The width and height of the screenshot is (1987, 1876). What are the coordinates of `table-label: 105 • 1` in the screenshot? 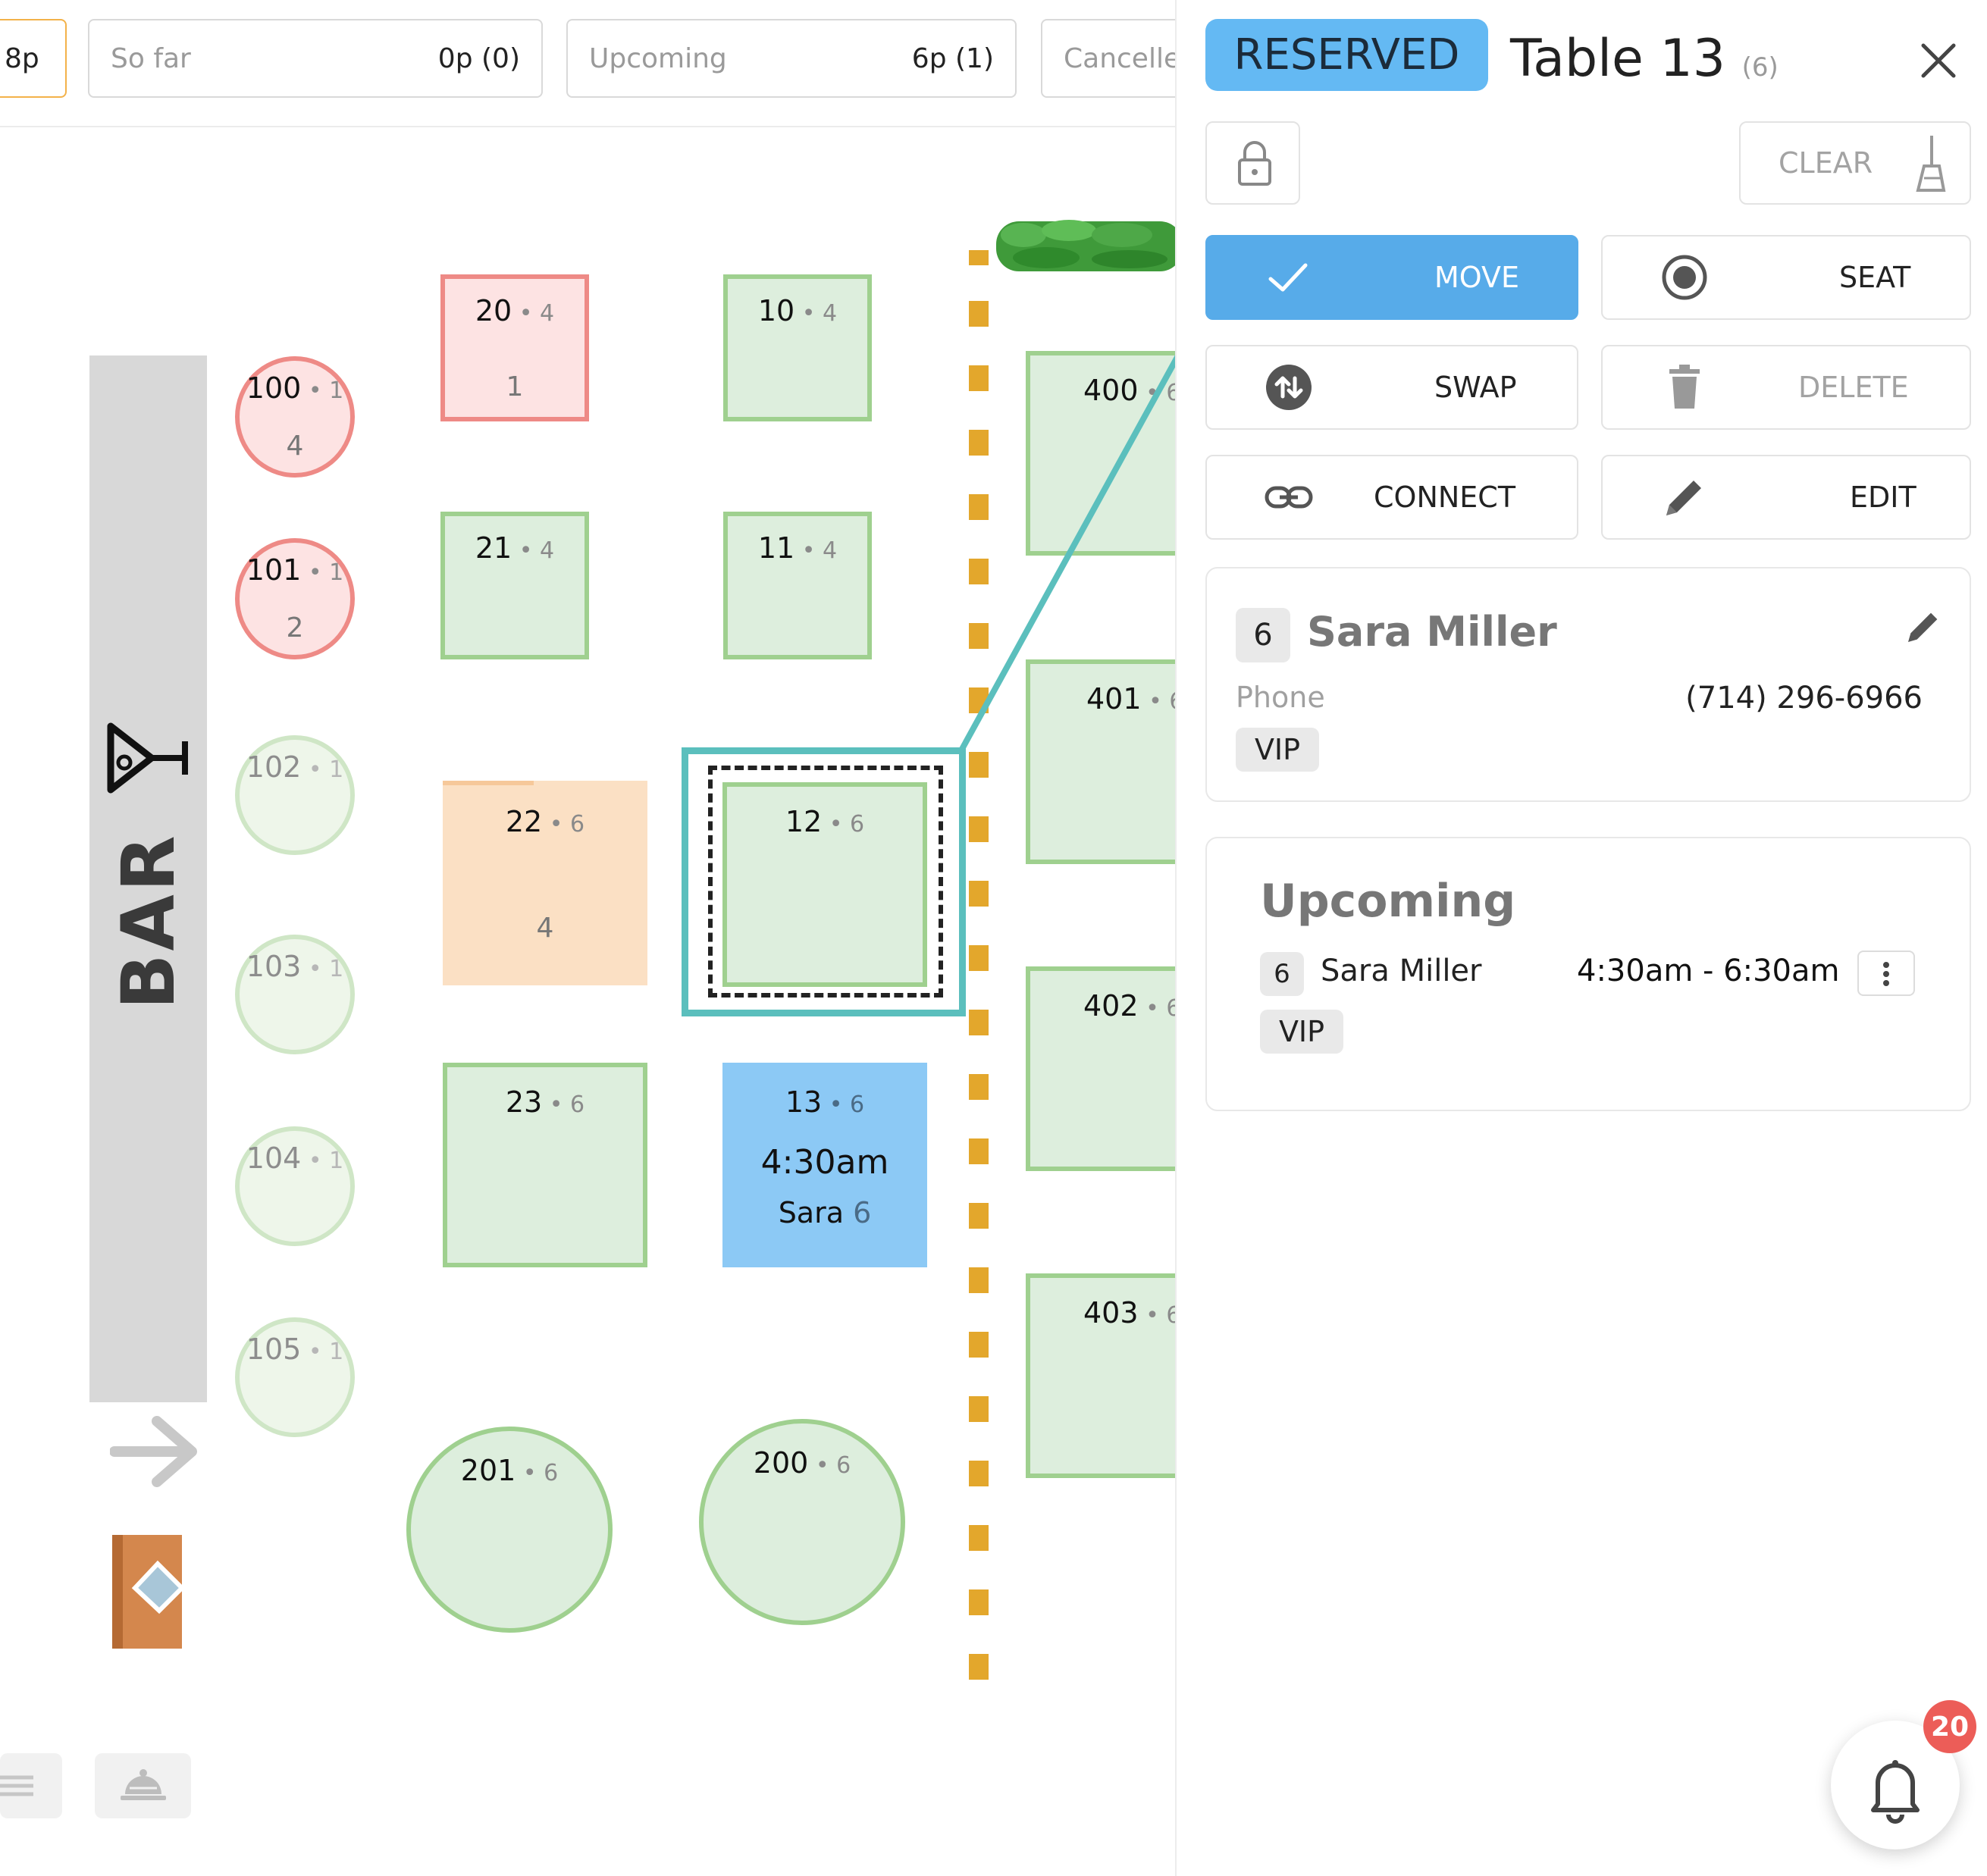 It's located at (295, 1349).